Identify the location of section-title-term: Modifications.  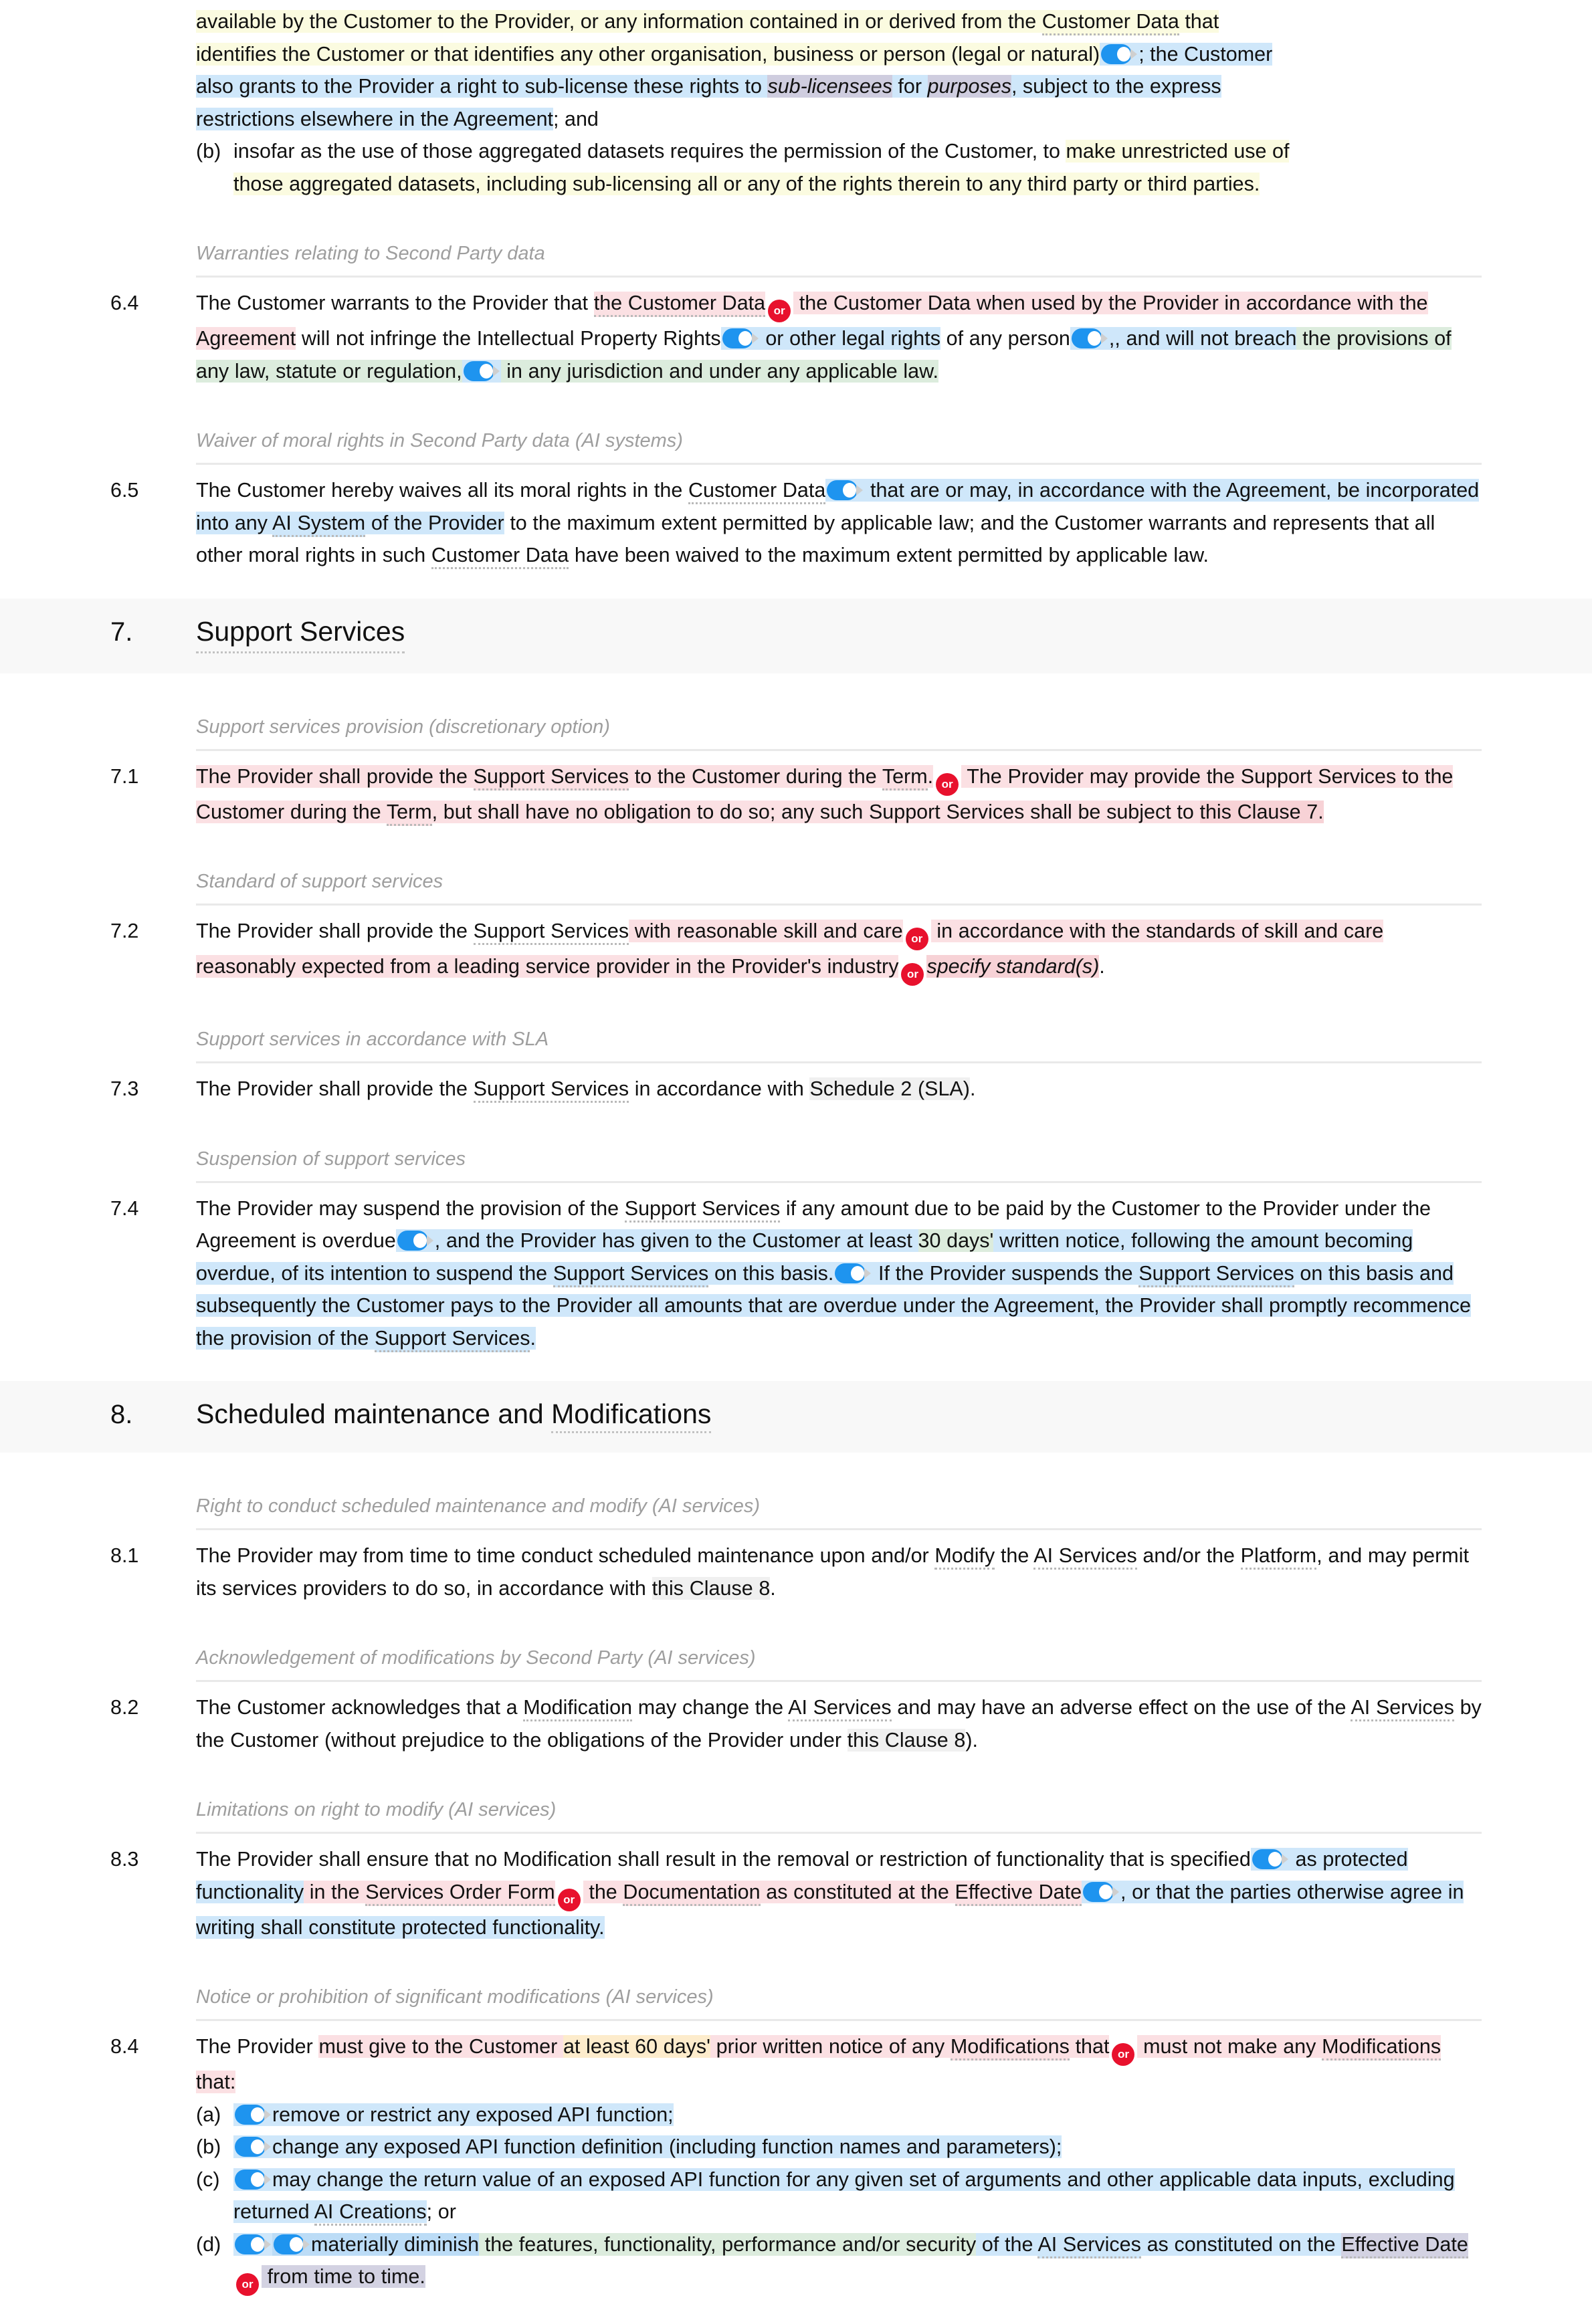
(631, 1415).